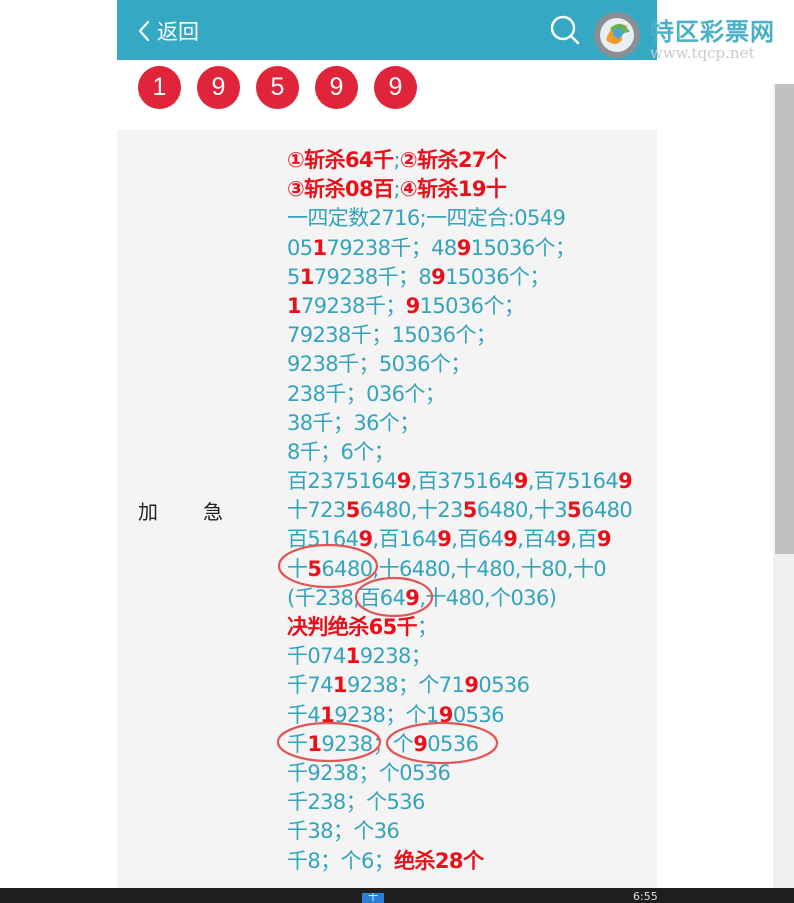 The width and height of the screenshot is (794, 903). What do you see at coordinates (293, 276) in the screenshot?
I see `plain-text: 5` at bounding box center [293, 276].